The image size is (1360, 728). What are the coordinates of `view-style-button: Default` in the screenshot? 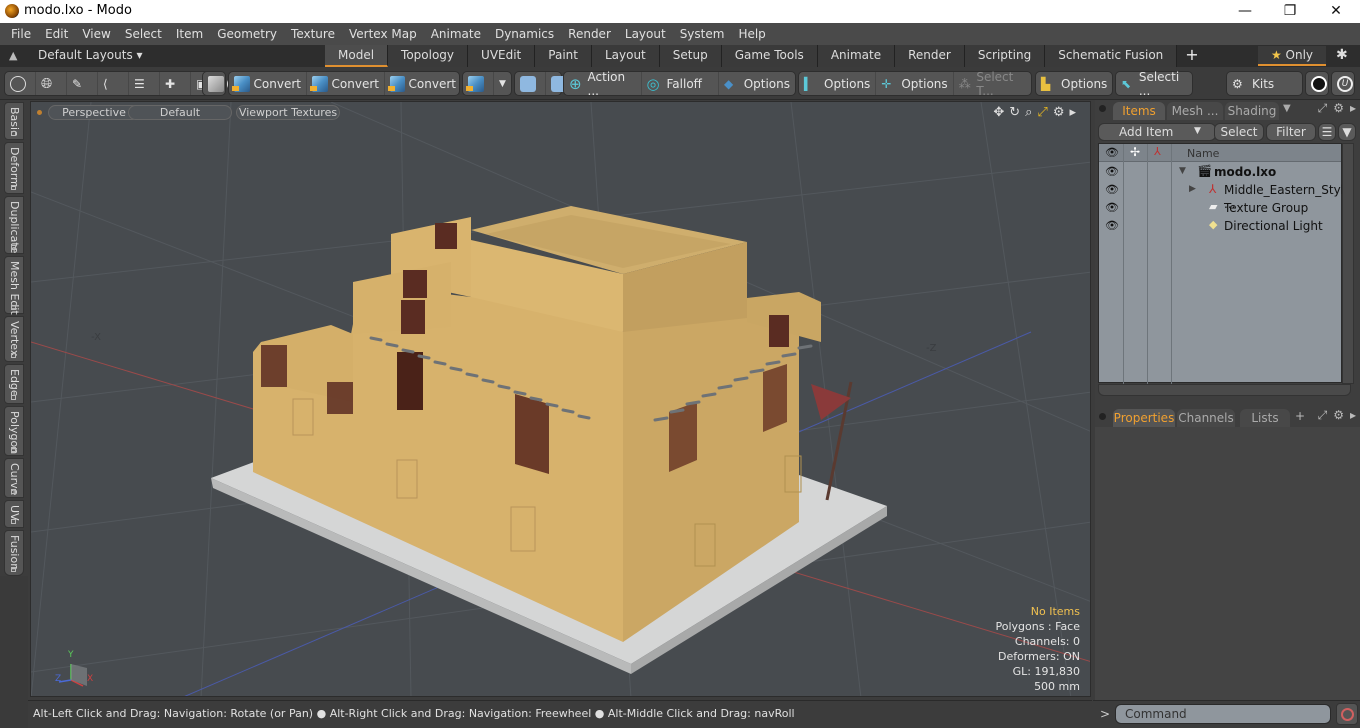 It's located at (180, 112).